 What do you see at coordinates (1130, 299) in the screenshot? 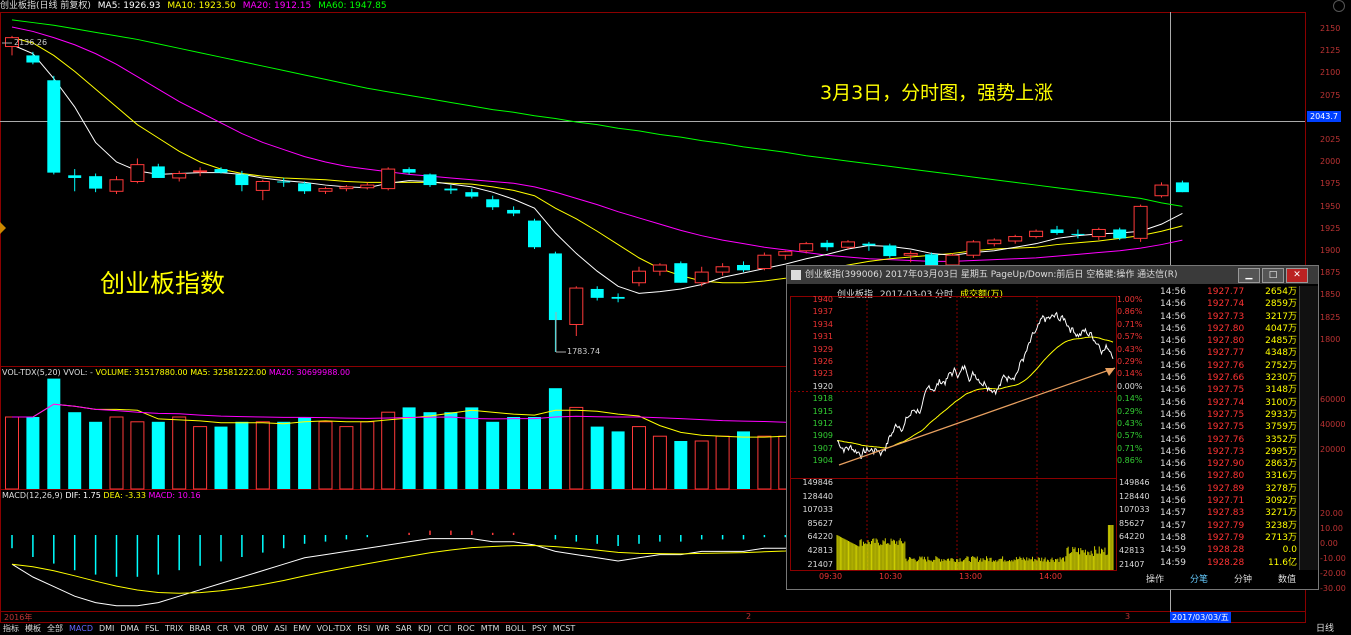
I see `popup-percent-label: 1.00%` at bounding box center [1130, 299].